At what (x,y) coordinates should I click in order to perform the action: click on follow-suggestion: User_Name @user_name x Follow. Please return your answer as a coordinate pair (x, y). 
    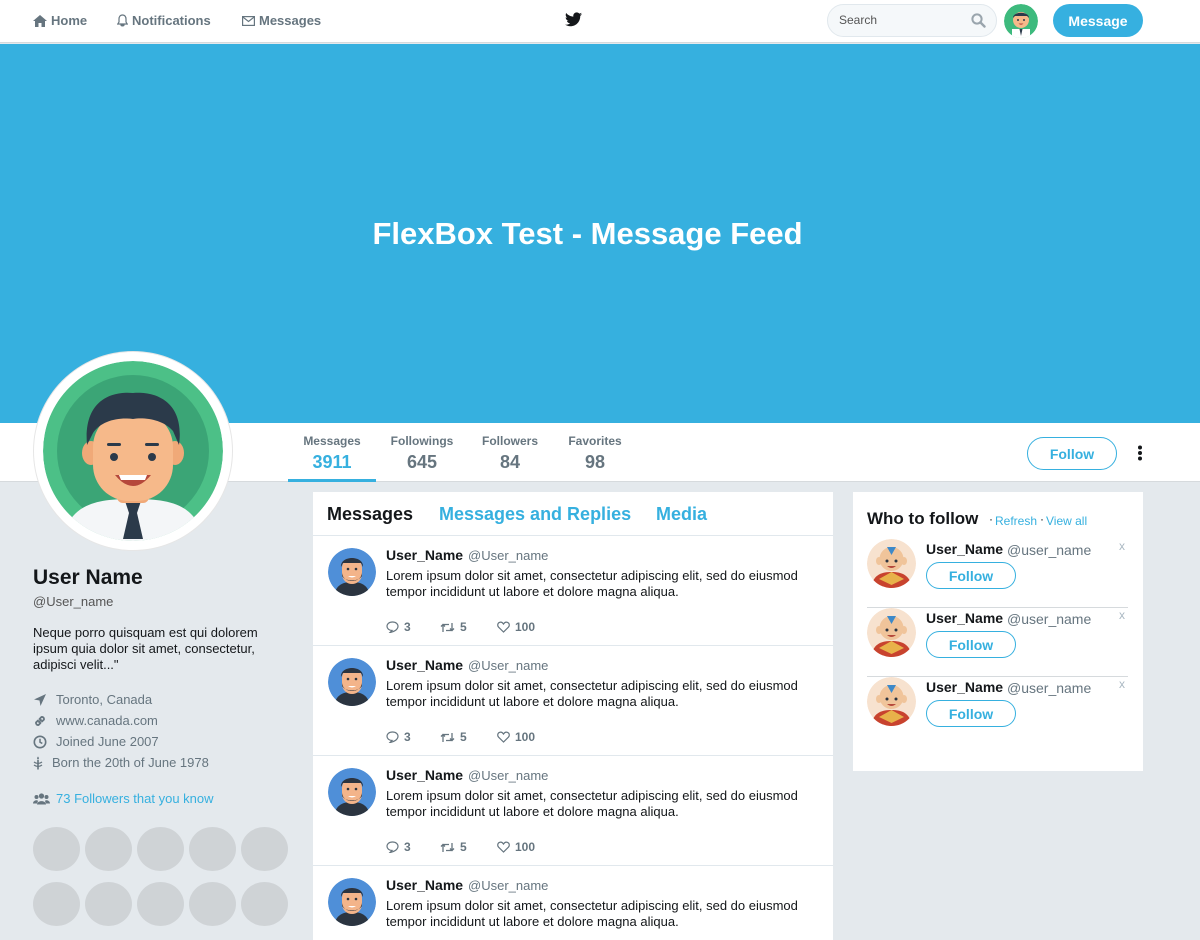
    Looking at the image, I should click on (997, 711).